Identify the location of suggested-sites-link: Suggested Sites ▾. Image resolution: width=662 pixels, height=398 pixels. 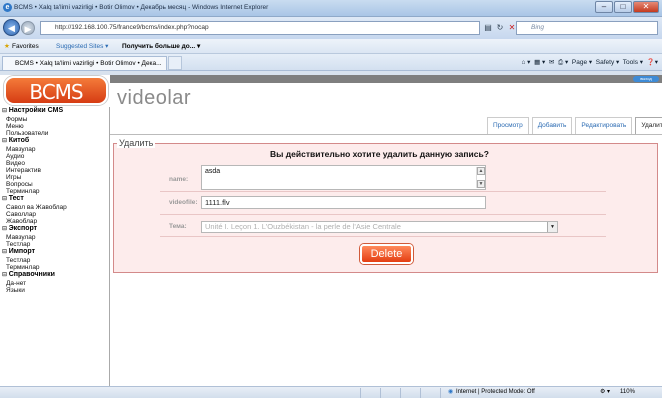
(82, 46).